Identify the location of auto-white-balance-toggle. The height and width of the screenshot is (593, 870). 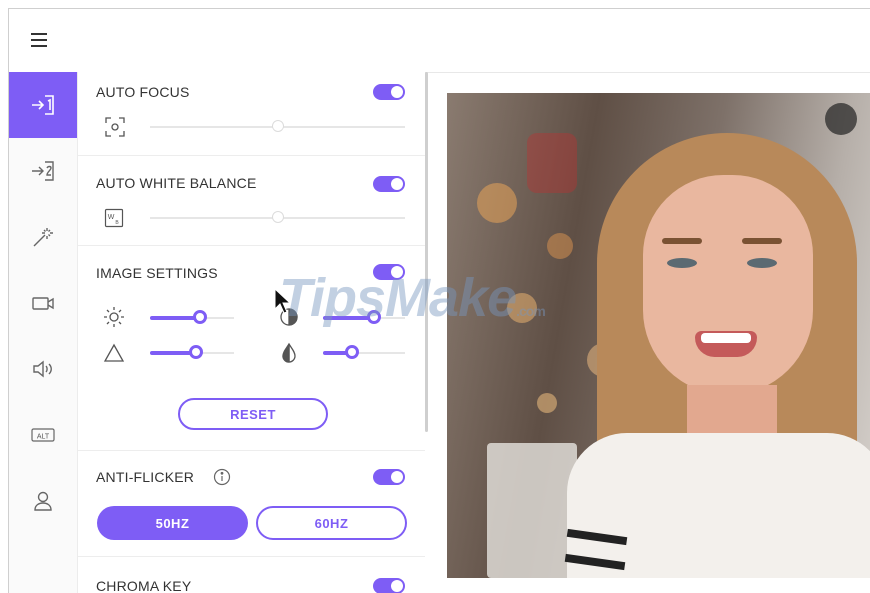
(389, 184).